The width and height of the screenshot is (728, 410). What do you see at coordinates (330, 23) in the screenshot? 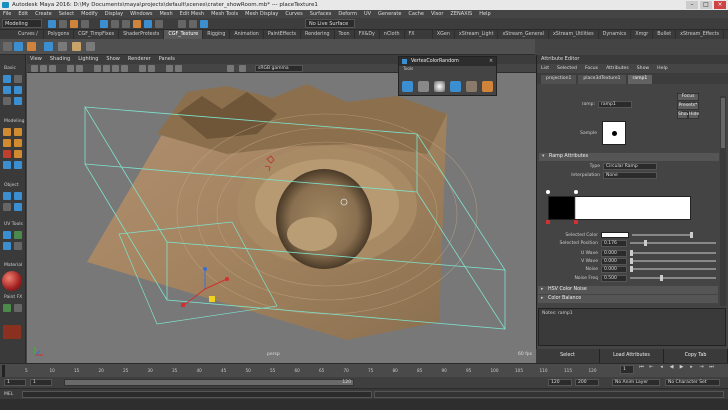
I see `live-surface-field: No Live Surface` at bounding box center [330, 23].